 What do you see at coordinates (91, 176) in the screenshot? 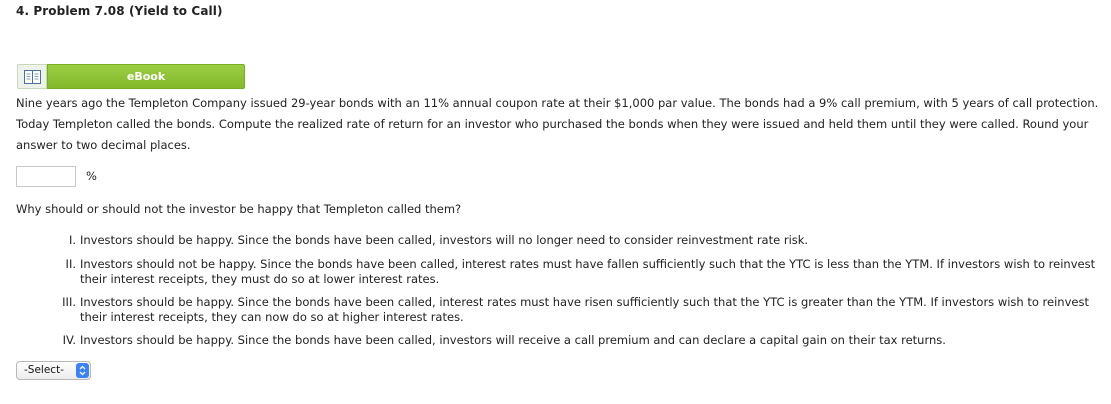
I see `percent-unit: %` at bounding box center [91, 176].